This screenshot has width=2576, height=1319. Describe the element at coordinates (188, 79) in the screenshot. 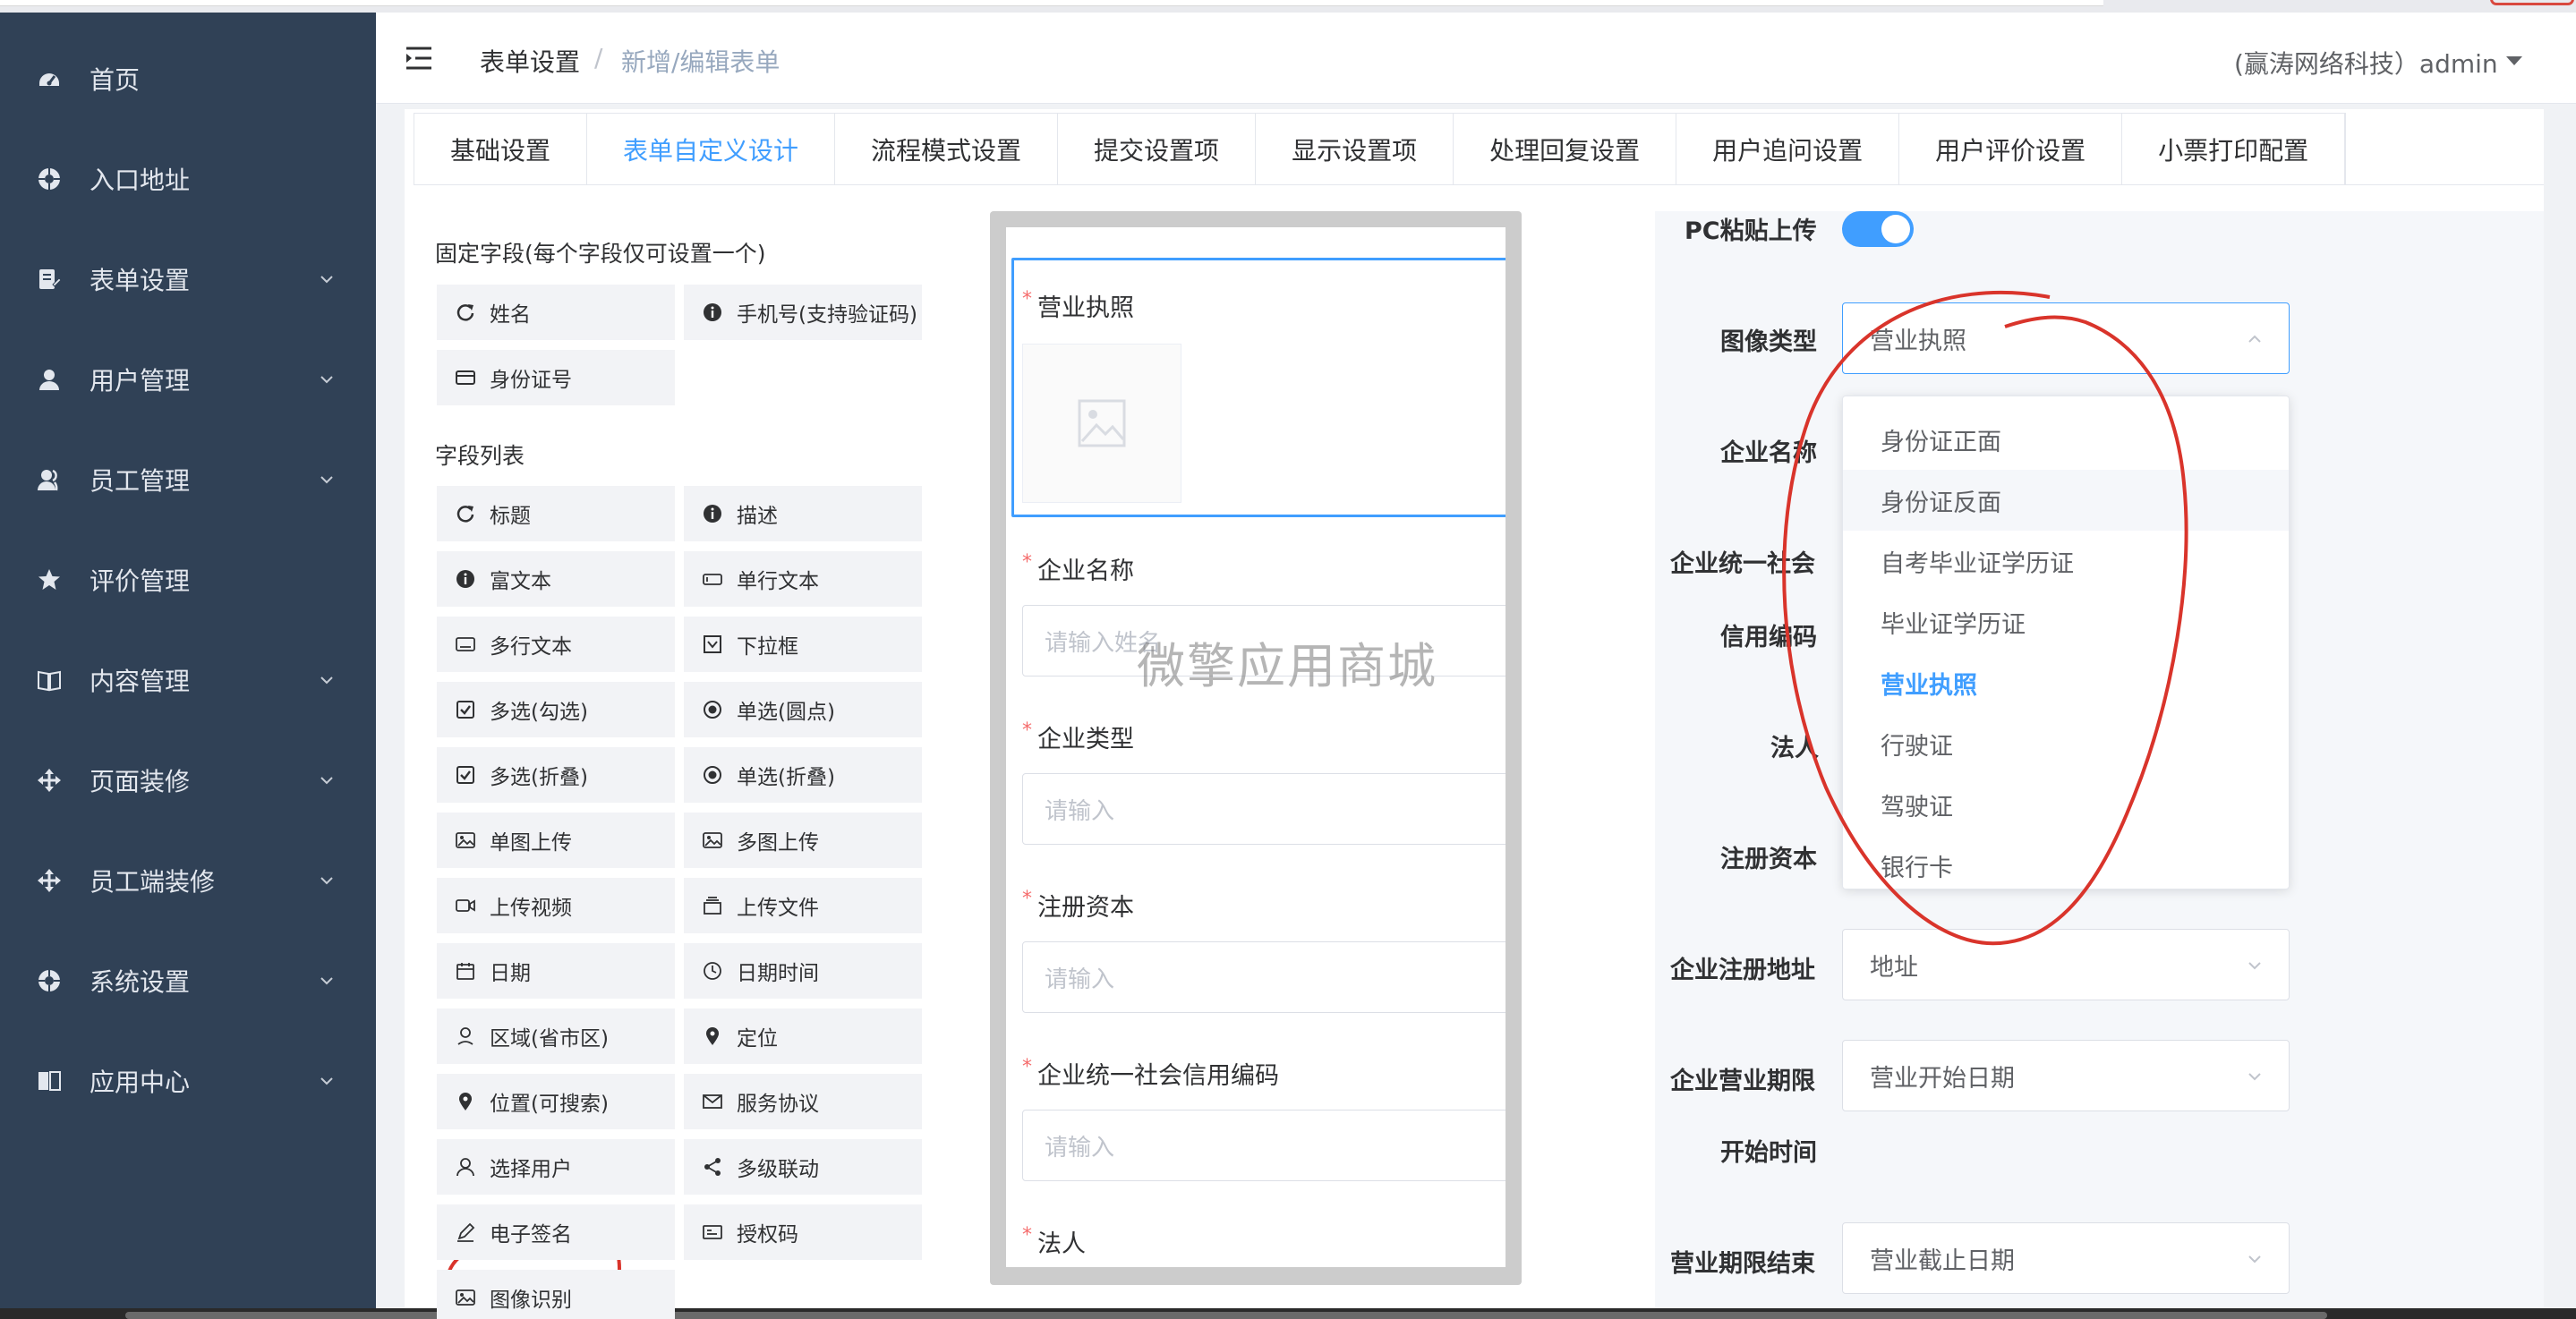

I see `sidebar-item-home: 首页` at that location.